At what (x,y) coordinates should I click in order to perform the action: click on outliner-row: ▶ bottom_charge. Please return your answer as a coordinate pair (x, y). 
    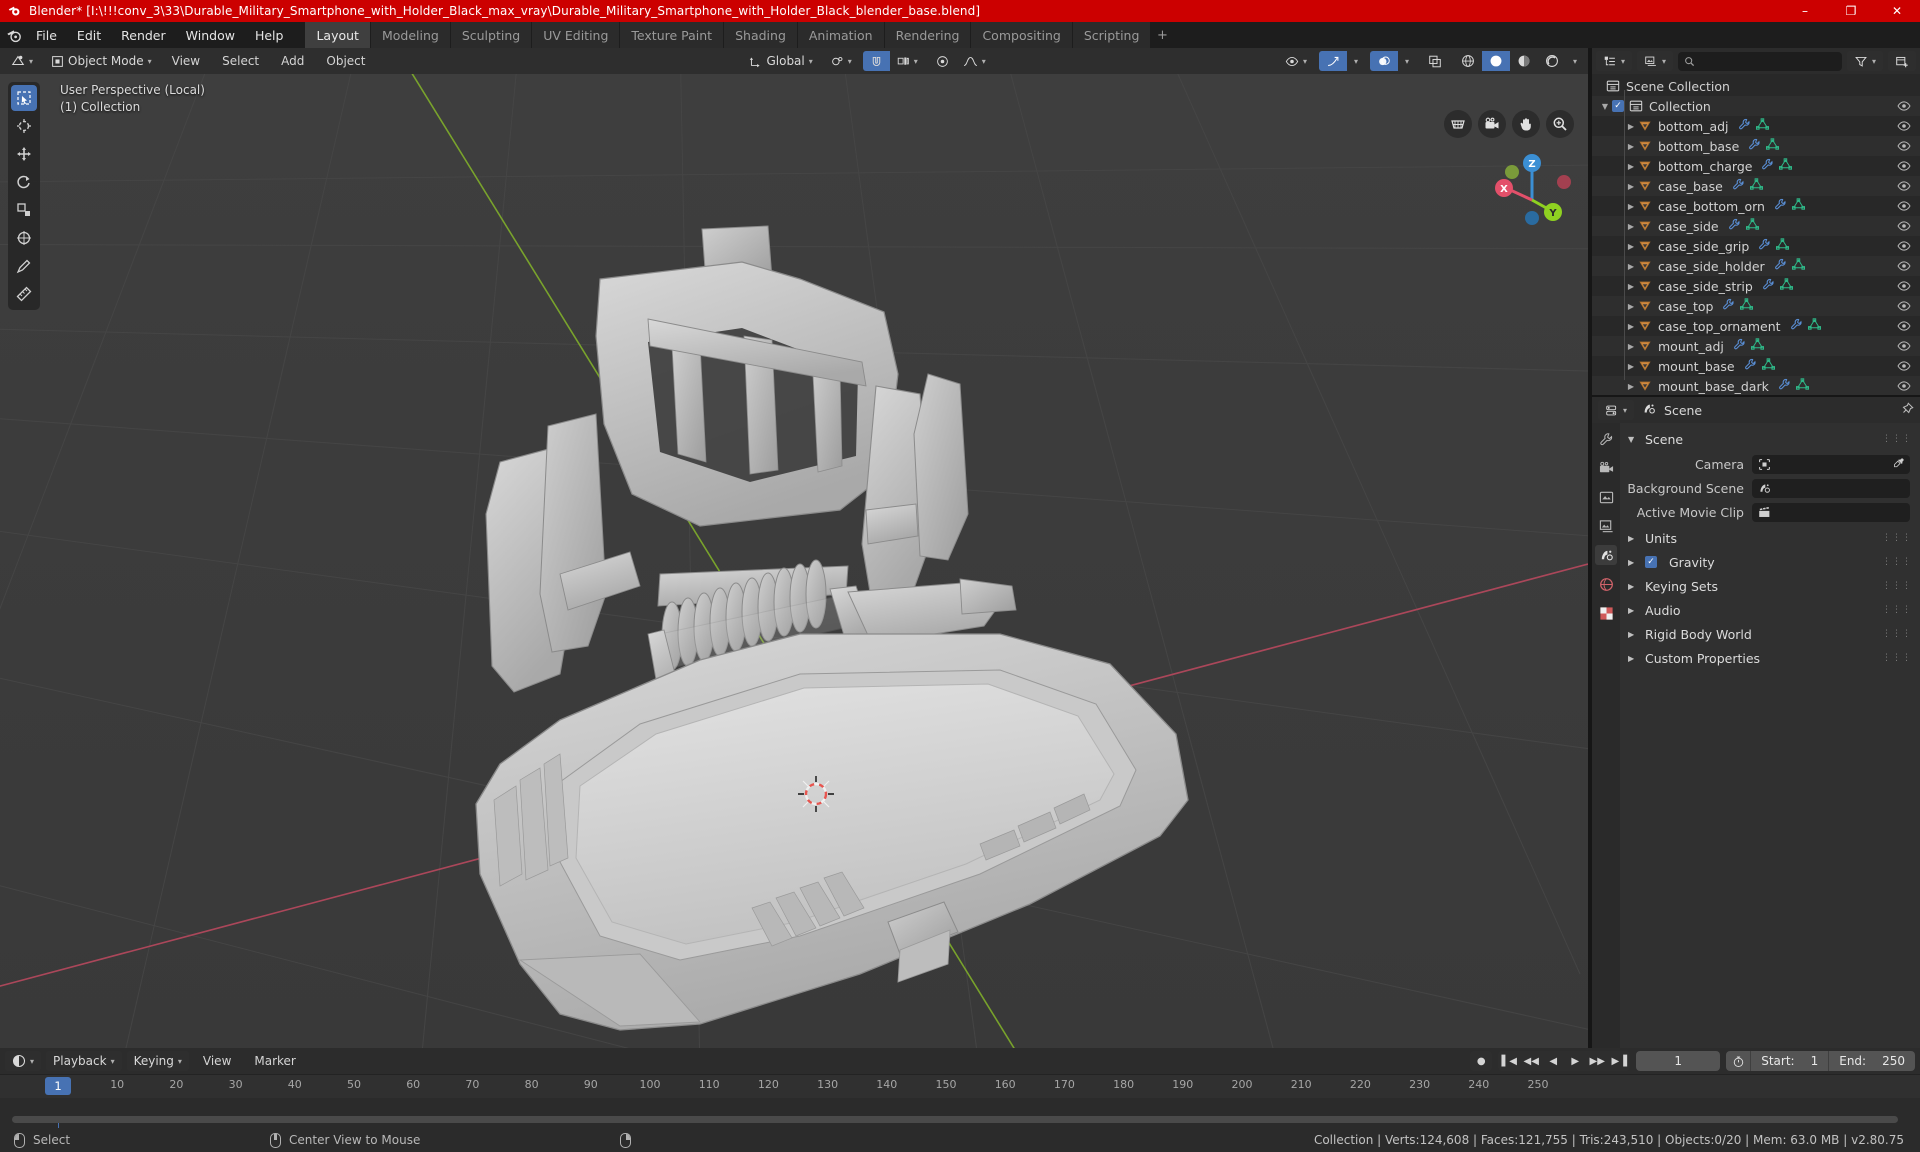
    Looking at the image, I should click on (1756, 166).